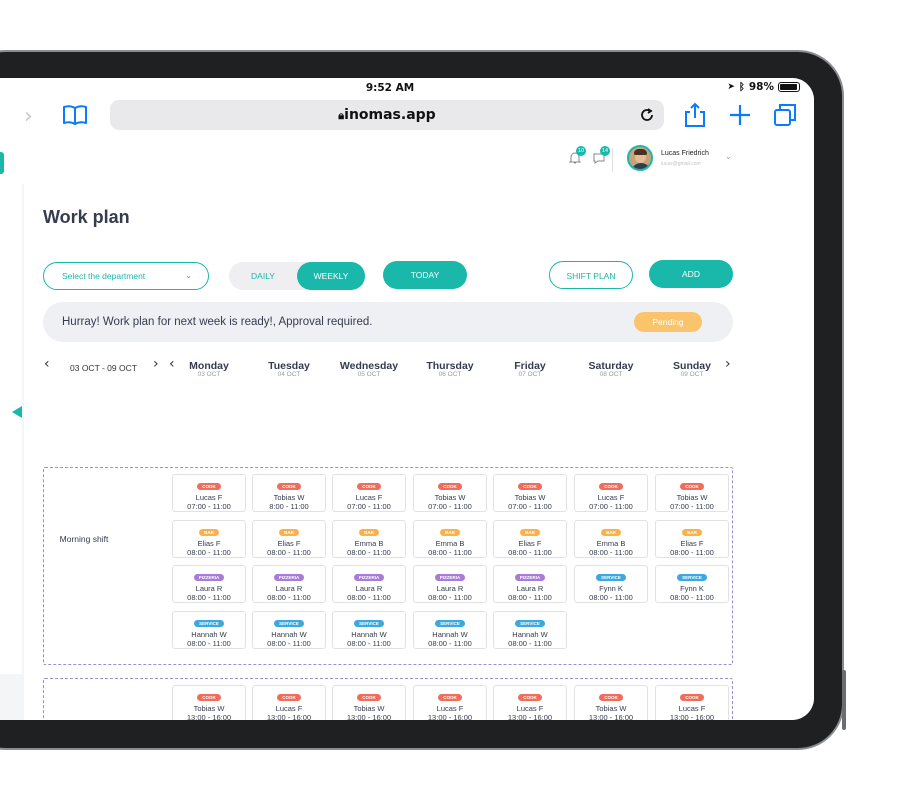 This screenshot has width=912, height=800. Describe the element at coordinates (289, 493) in the screenshot. I see `shift-card: COOK Tobias W 8:00 - 11:00` at that location.